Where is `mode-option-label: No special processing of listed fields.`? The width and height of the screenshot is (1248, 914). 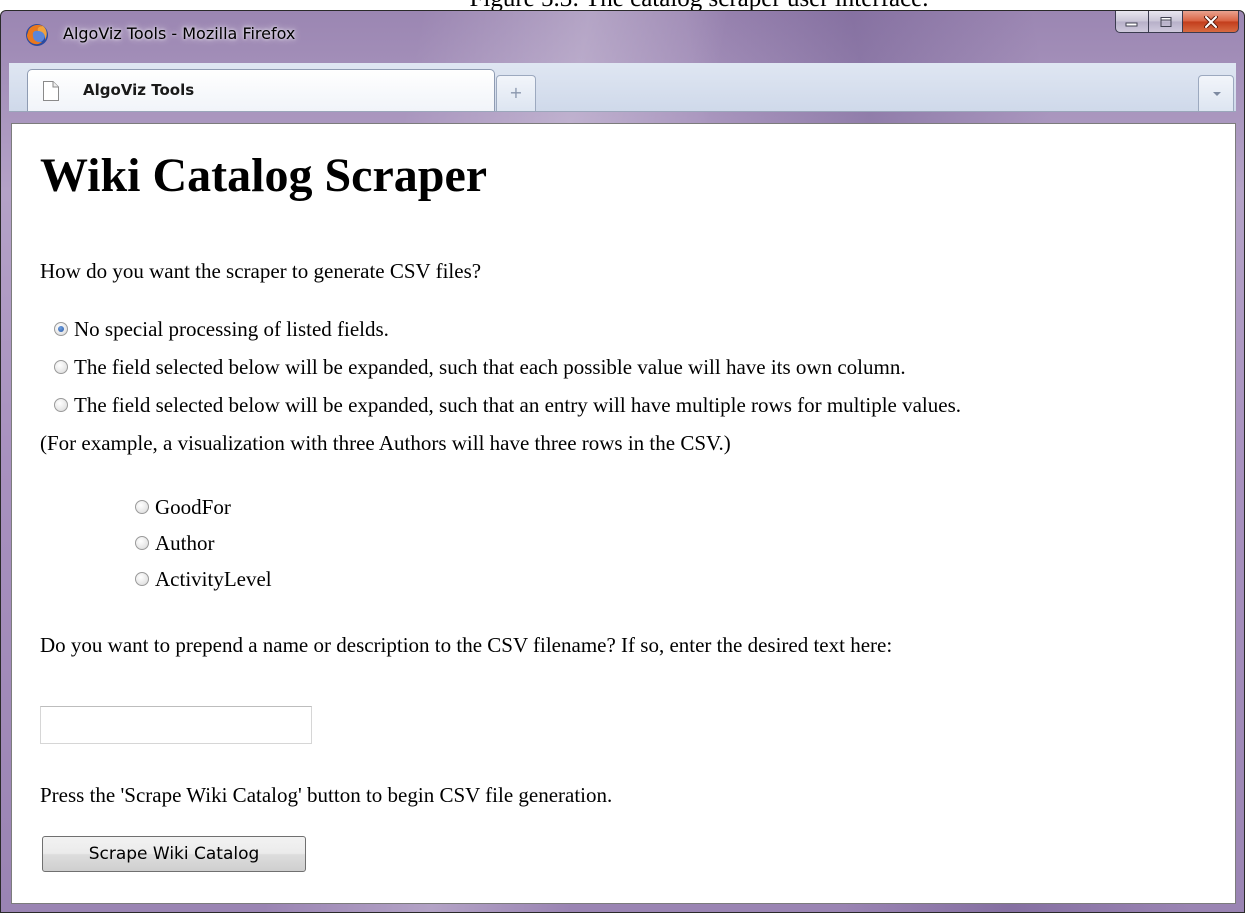 mode-option-label: No special processing of listed fields. is located at coordinates (231, 329).